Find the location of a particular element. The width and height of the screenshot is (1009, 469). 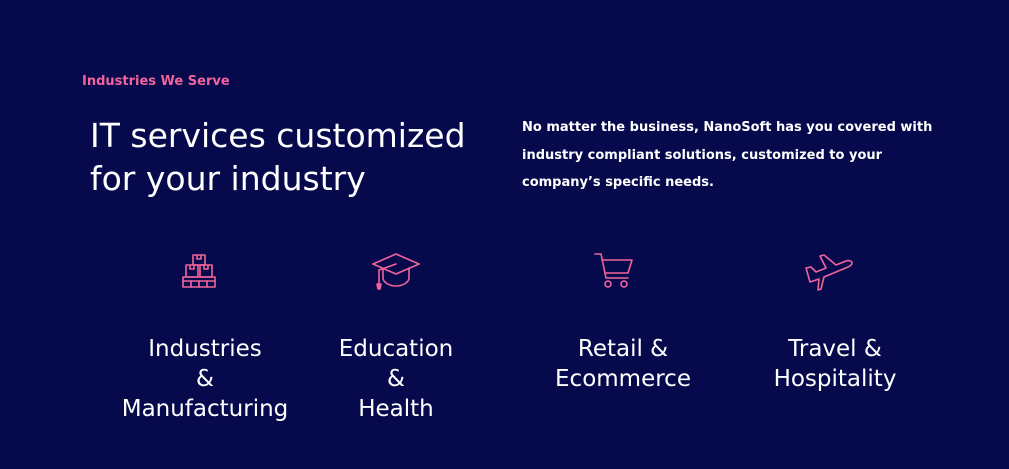

boxes-pallet-icon is located at coordinates (200, 272).